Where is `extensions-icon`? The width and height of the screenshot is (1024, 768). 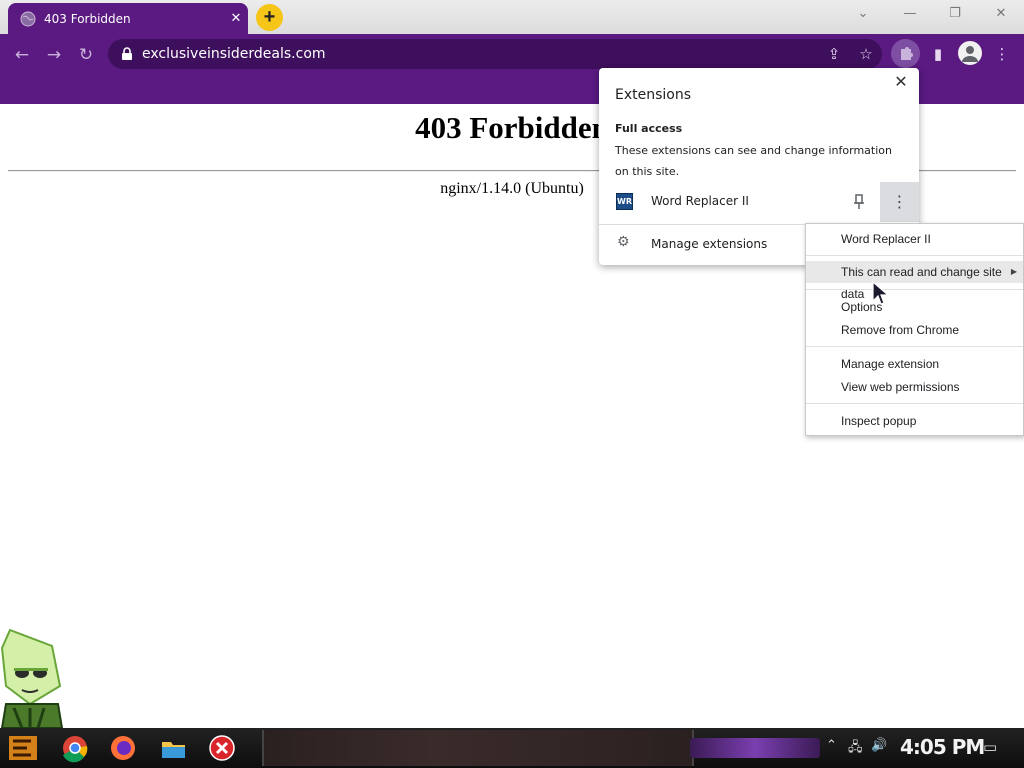 extensions-icon is located at coordinates (907, 53).